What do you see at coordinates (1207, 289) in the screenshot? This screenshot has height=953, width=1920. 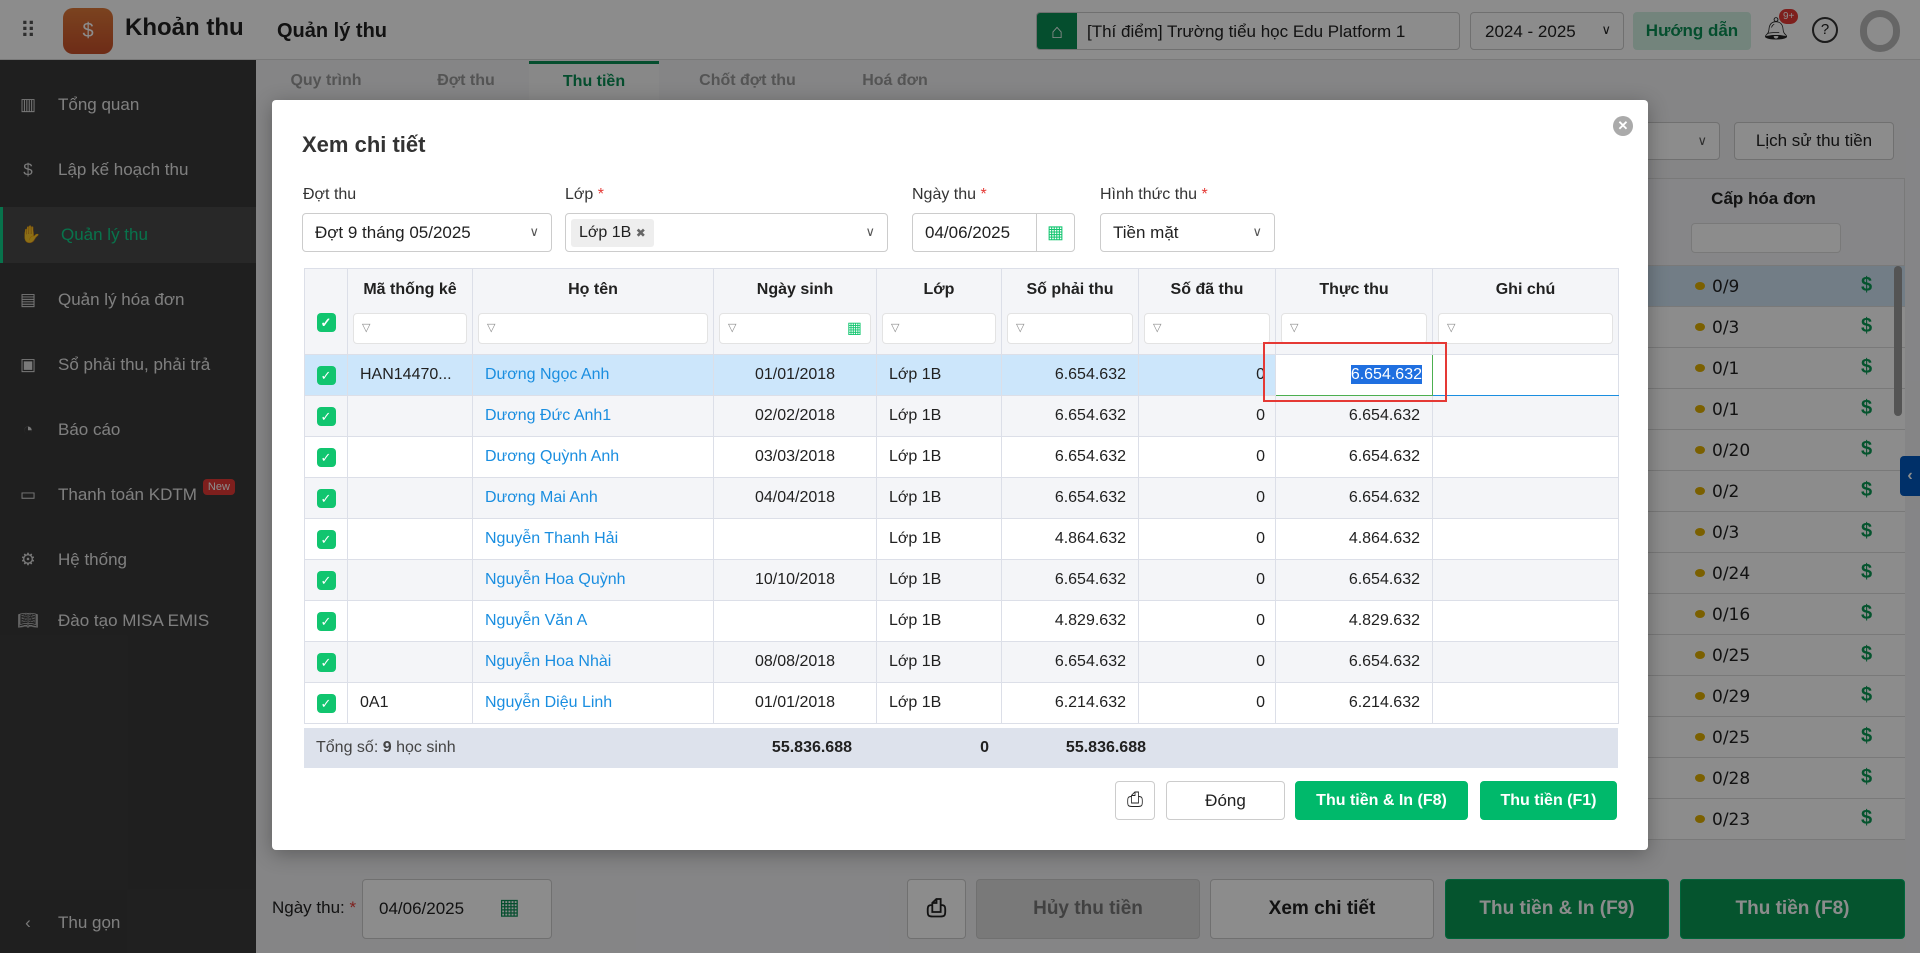 I see `column-title: Số đã thu` at bounding box center [1207, 289].